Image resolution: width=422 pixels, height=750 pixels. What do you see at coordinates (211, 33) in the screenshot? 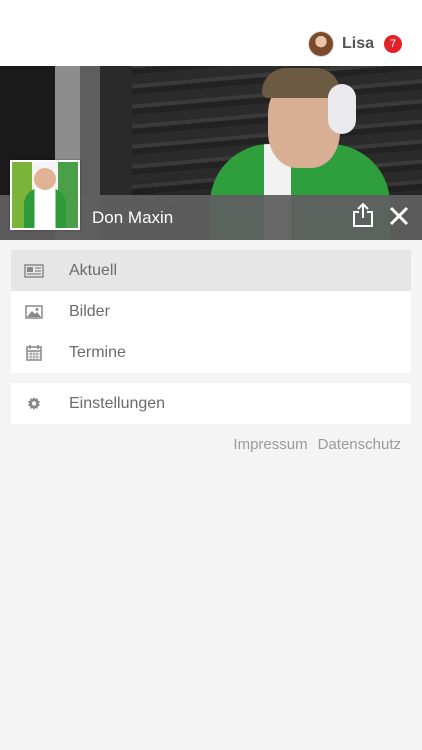
I see `top-bar: Lisa 7` at bounding box center [211, 33].